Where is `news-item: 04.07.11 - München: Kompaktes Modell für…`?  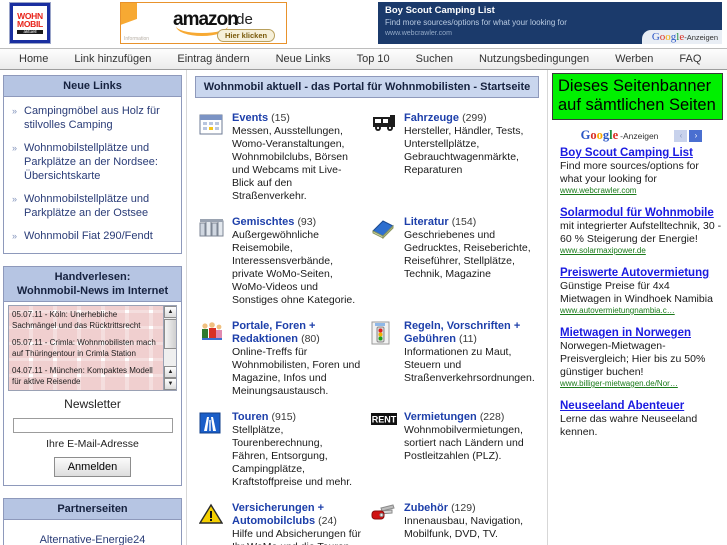 news-item: 04.07.11 - München: Kompaktes Modell für… is located at coordinates (86, 376).